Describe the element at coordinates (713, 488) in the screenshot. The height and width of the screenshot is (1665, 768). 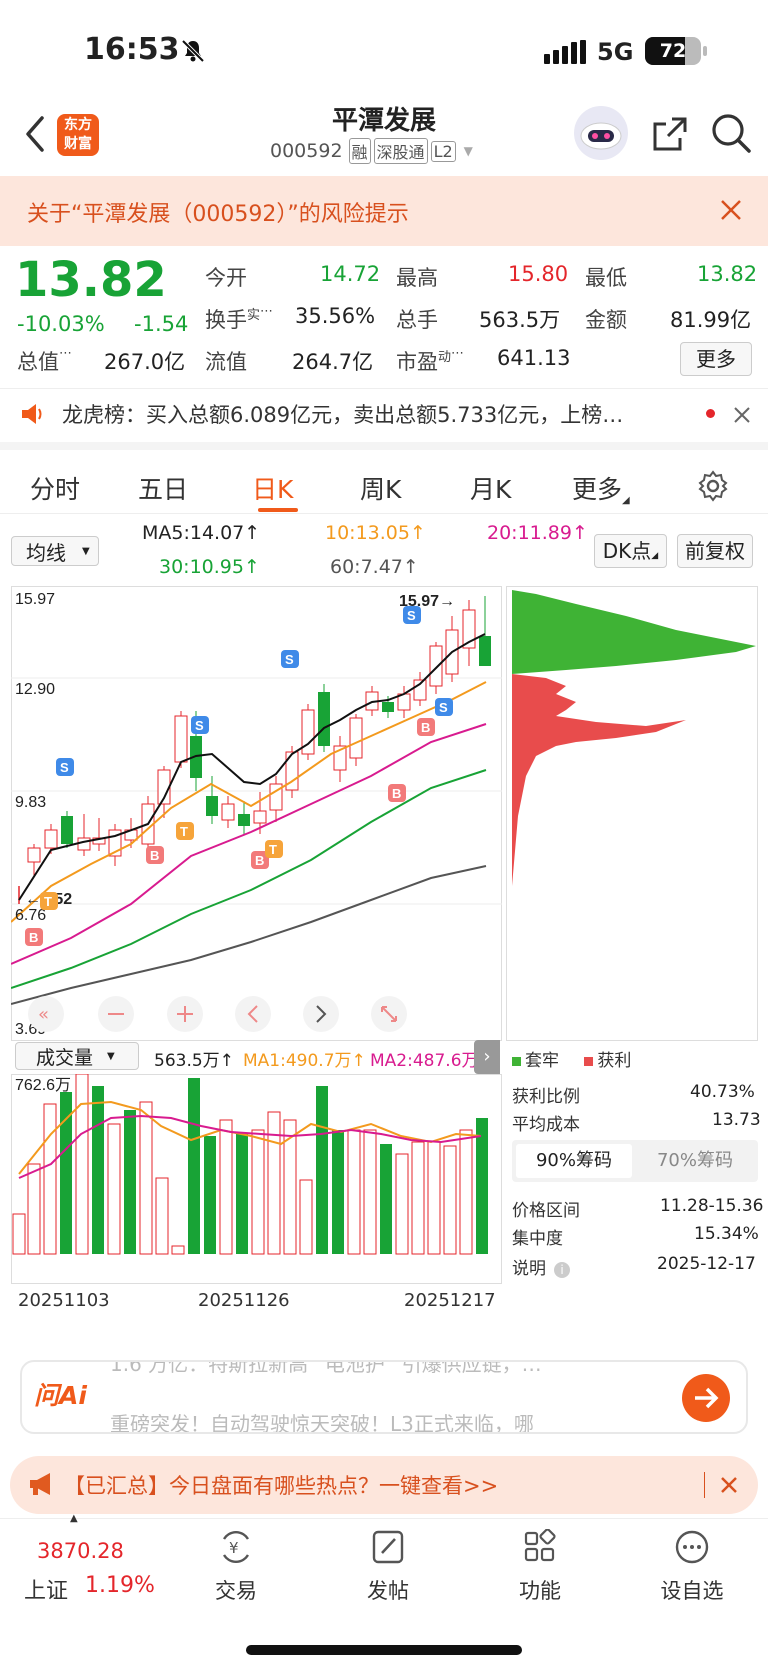
I see `gear-icon` at that location.